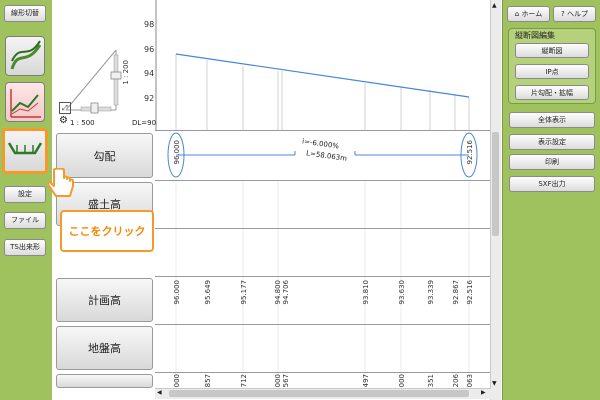  I want to click on longitudinal-edit-group: 縦断図編集 縦断図 IP点 片勾配・拡幅, so click(552, 66).